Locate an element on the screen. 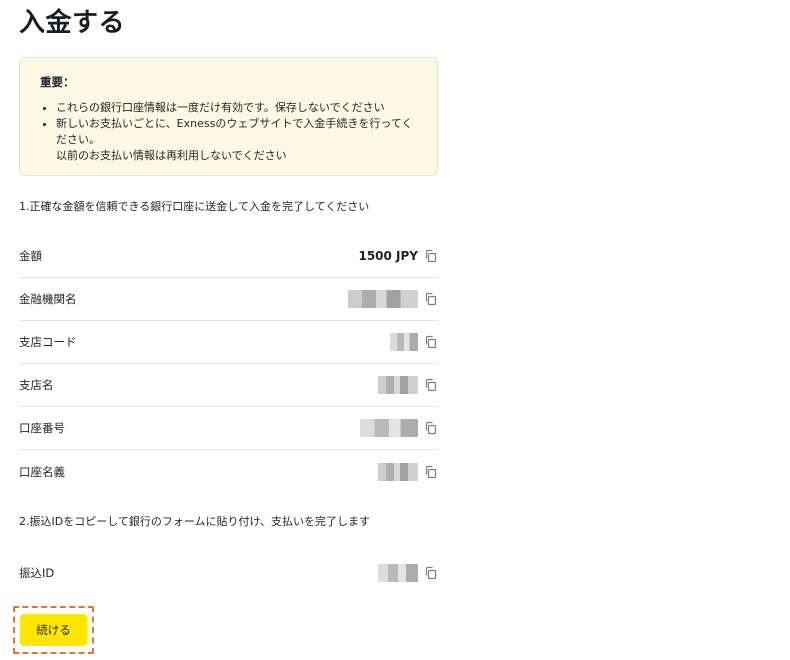  detail-row-branch-code: 支店コード is located at coordinates (228, 342).